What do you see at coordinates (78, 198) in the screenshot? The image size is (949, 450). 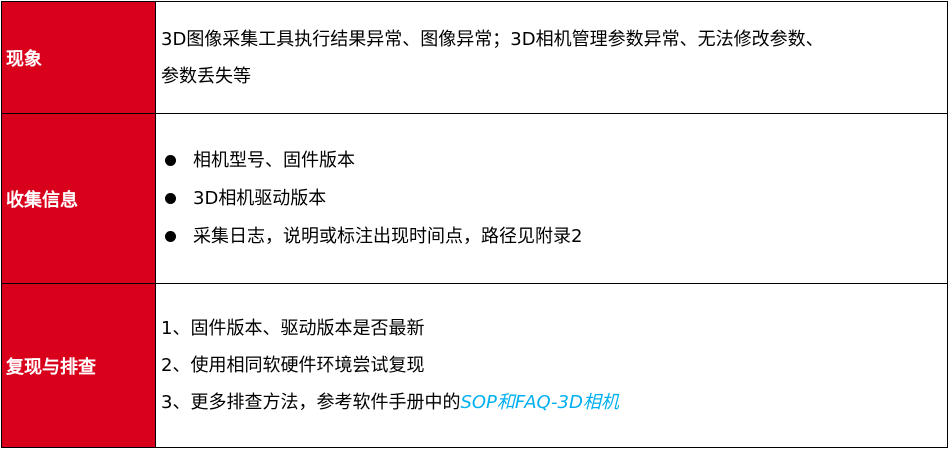 I see `row-label-collect-info: 收集信息` at bounding box center [78, 198].